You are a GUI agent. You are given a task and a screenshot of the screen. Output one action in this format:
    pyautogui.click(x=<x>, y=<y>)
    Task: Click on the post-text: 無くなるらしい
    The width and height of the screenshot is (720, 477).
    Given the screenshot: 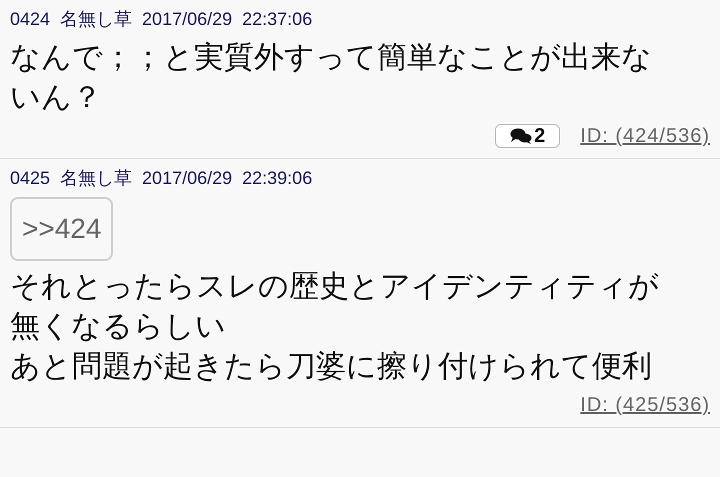 What is the action you would take?
    pyautogui.click(x=118, y=327)
    